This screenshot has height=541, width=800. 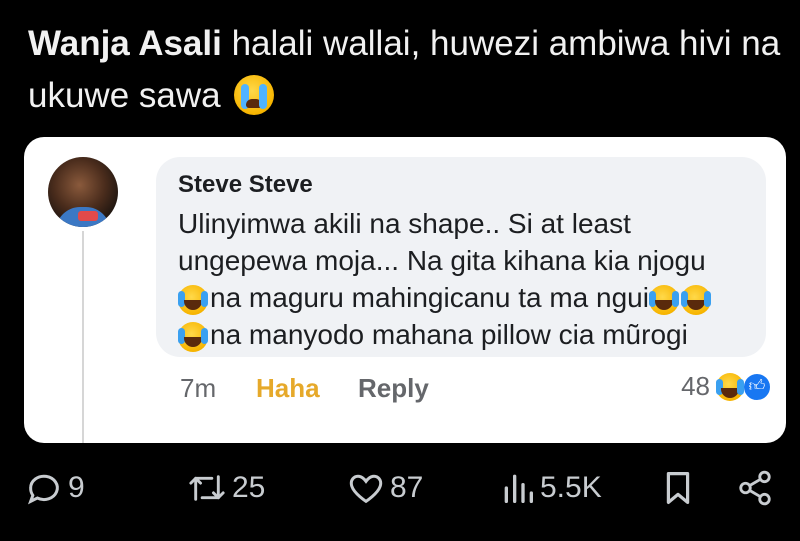 What do you see at coordinates (695, 386) in the screenshot?
I see `reaction-count: 48` at bounding box center [695, 386].